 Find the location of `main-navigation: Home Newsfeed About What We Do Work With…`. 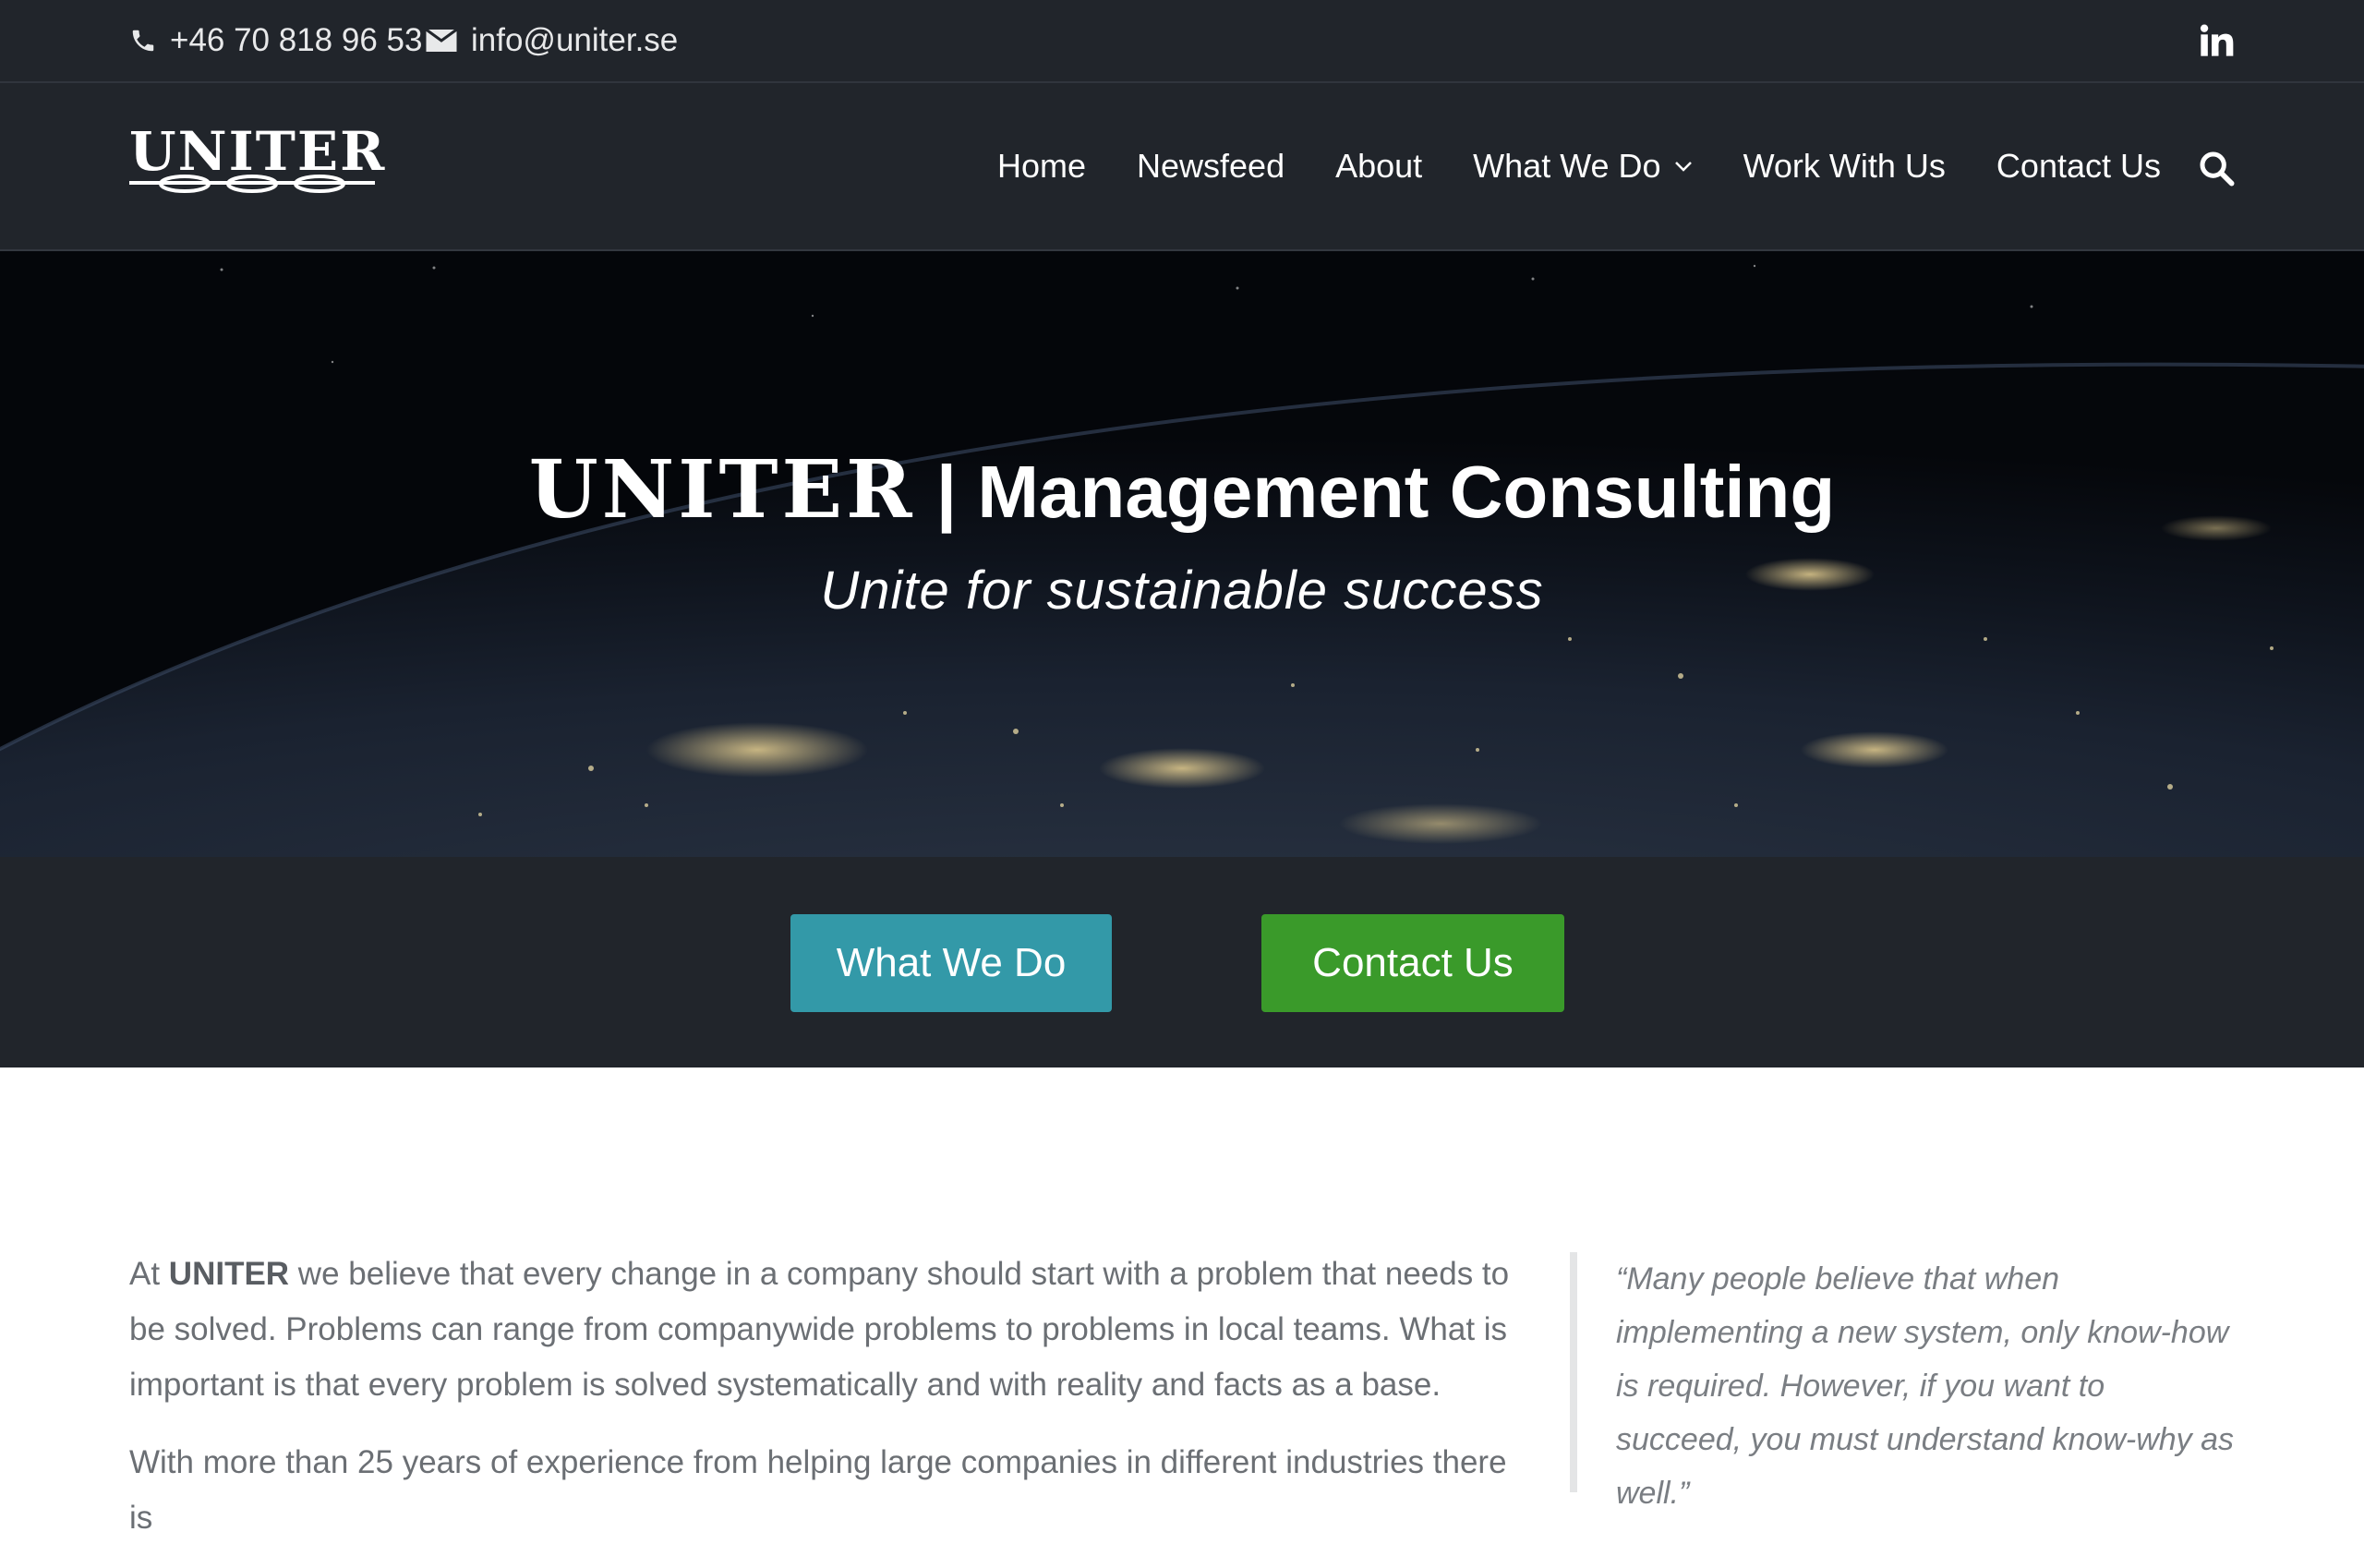

main-navigation: Home Newsfeed About What We Do Work With… is located at coordinates (1579, 166).